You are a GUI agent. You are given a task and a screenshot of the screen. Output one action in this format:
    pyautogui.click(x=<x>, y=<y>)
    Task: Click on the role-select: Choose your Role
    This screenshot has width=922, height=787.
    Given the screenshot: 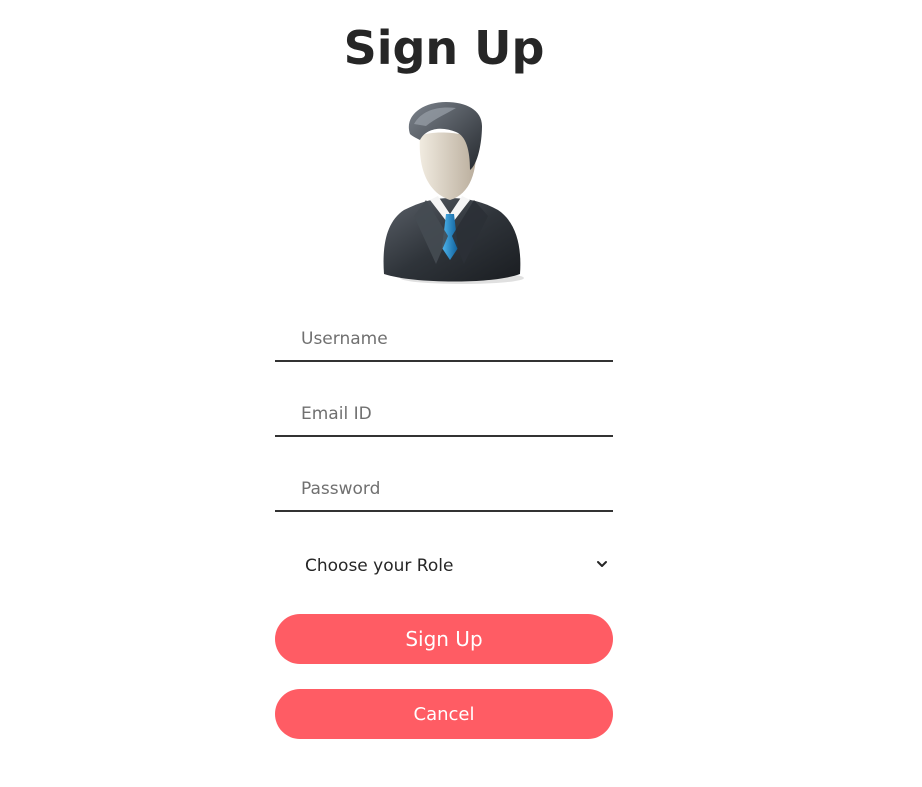 What is the action you would take?
    pyautogui.click(x=444, y=566)
    